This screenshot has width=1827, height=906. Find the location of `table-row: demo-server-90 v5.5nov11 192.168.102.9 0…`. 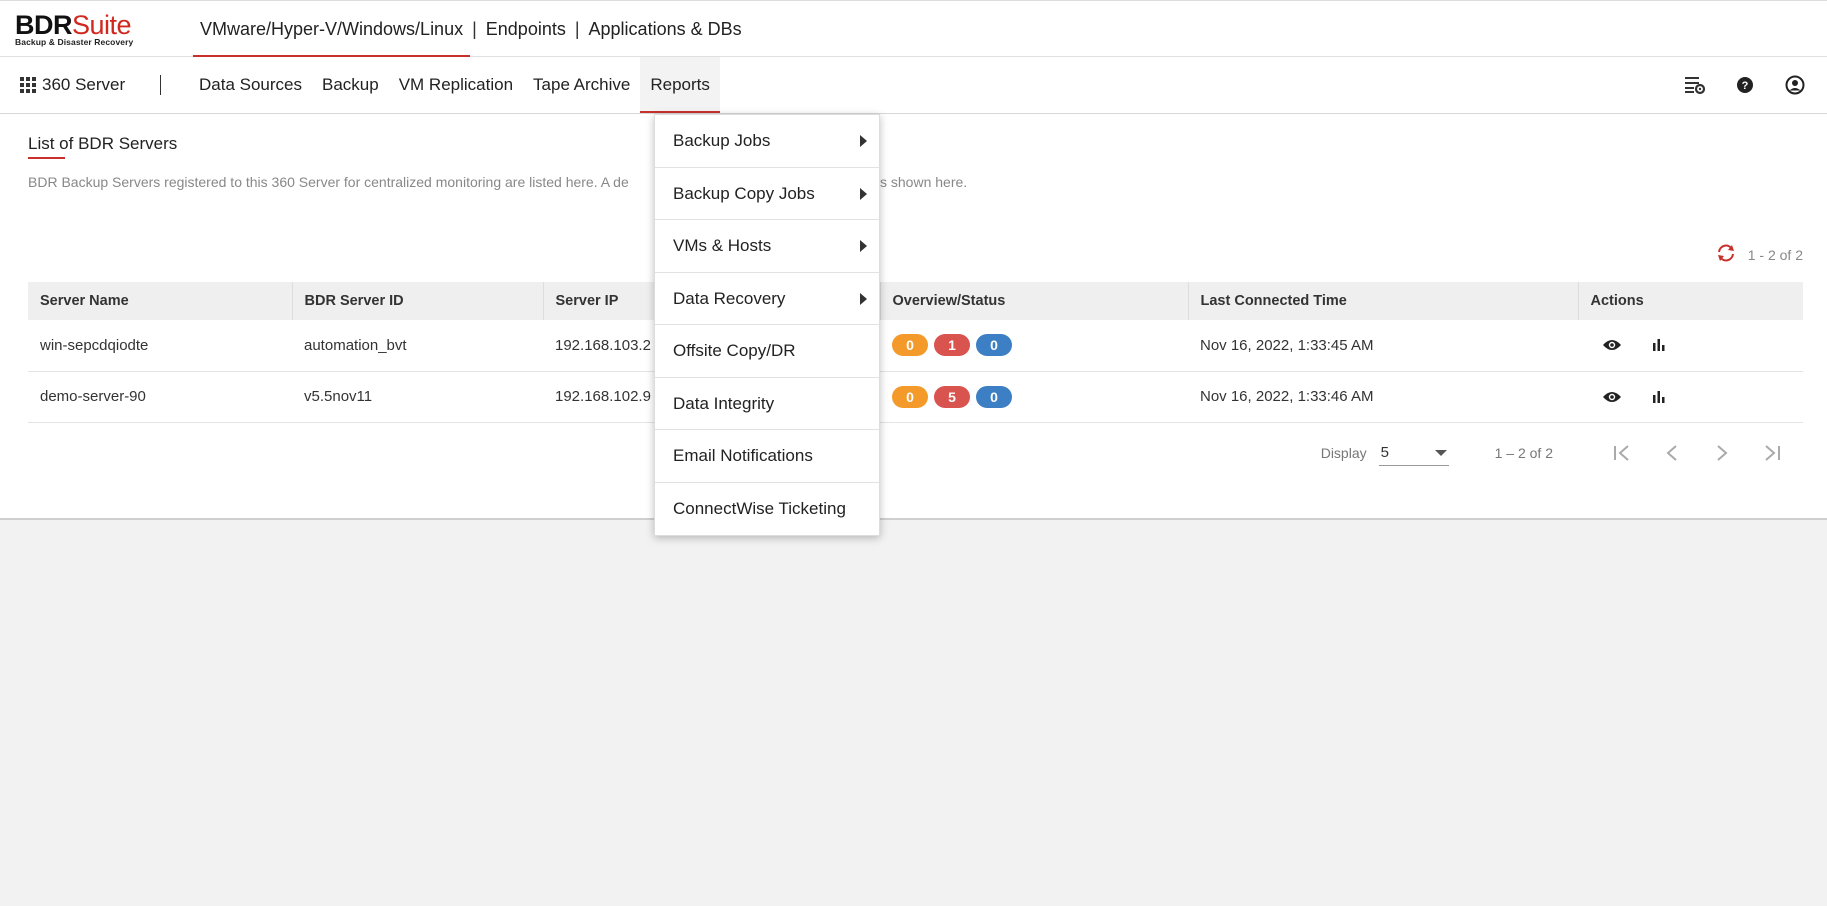

table-row: demo-server-90 v5.5nov11 192.168.102.9 0… is located at coordinates (915, 397).